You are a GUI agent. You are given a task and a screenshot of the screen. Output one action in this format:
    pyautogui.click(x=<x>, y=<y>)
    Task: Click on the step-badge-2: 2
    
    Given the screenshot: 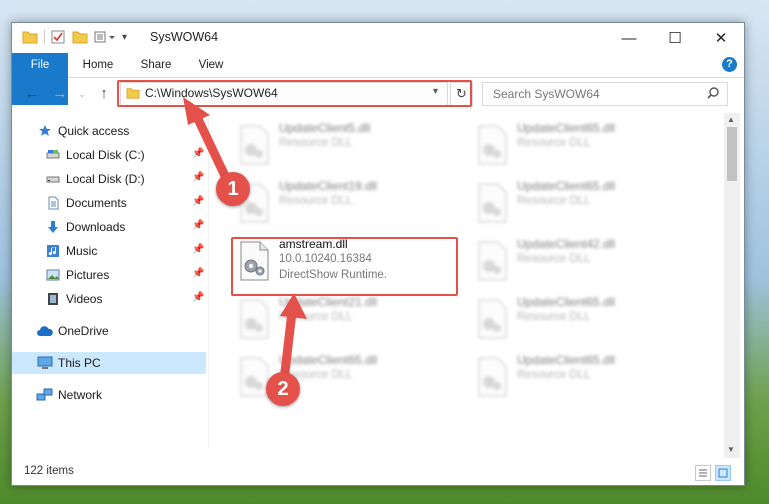 What is the action you would take?
    pyautogui.click(x=283, y=389)
    